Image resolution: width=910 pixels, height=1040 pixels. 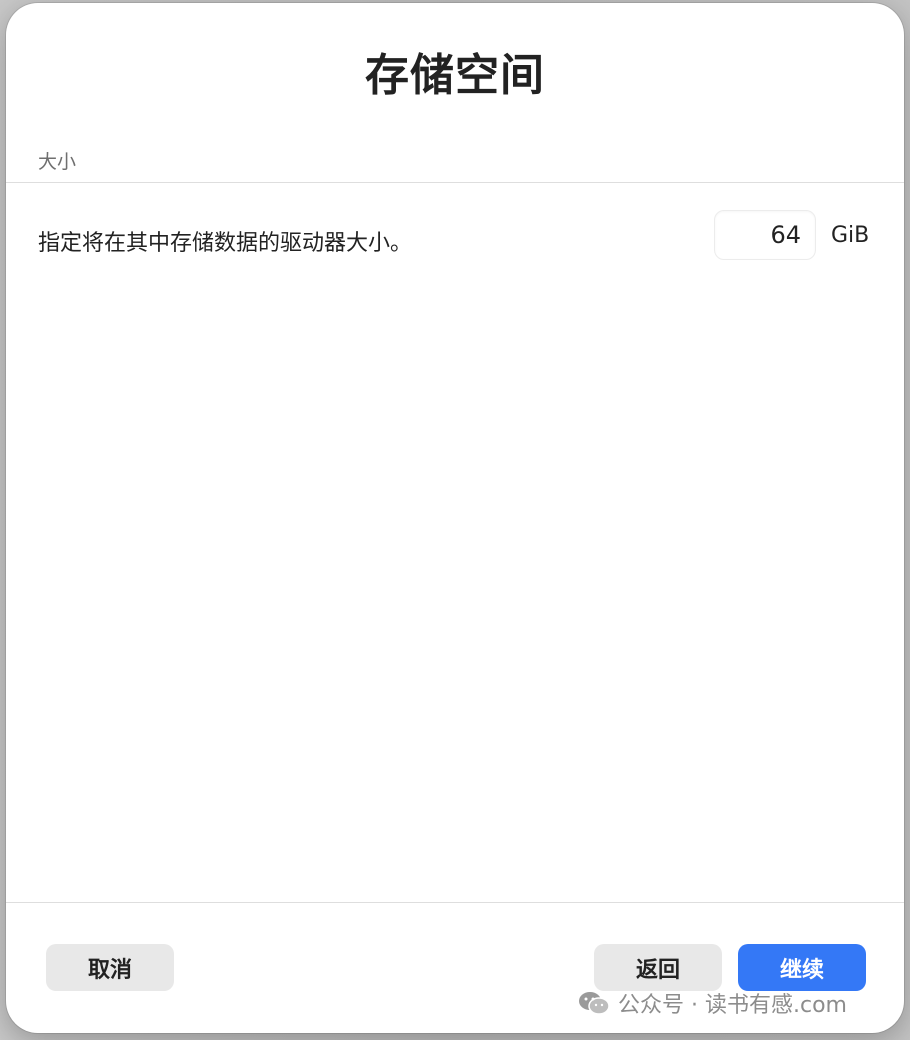 What do you see at coordinates (110, 967) in the screenshot?
I see `cancel-button: 取消` at bounding box center [110, 967].